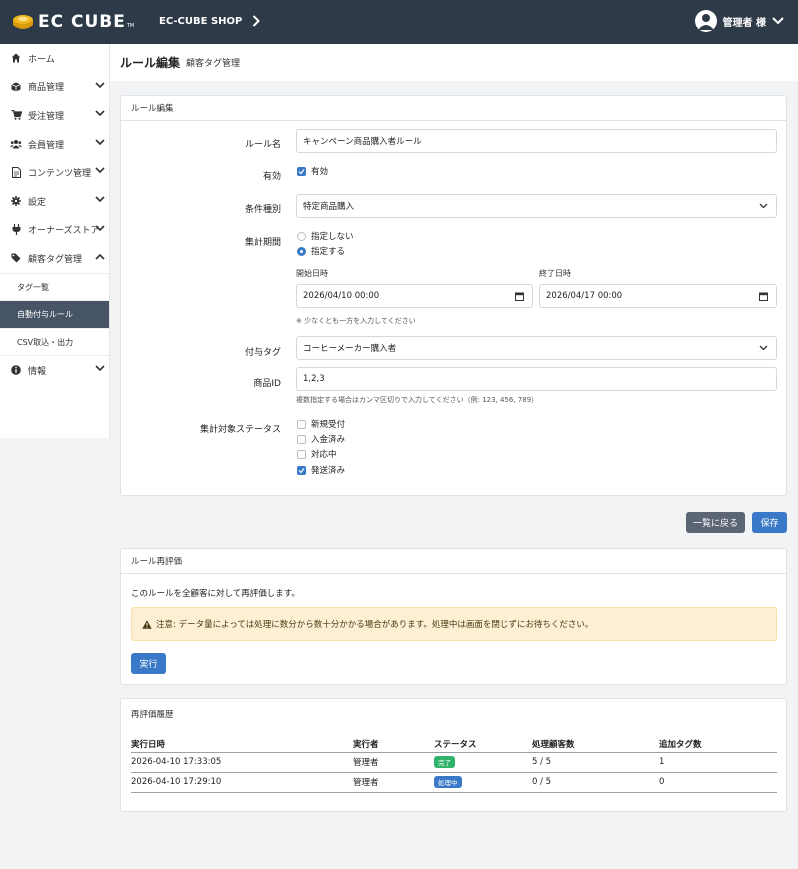 This screenshot has width=798, height=869. What do you see at coordinates (16, 58) in the screenshot?
I see `home-icon` at bounding box center [16, 58].